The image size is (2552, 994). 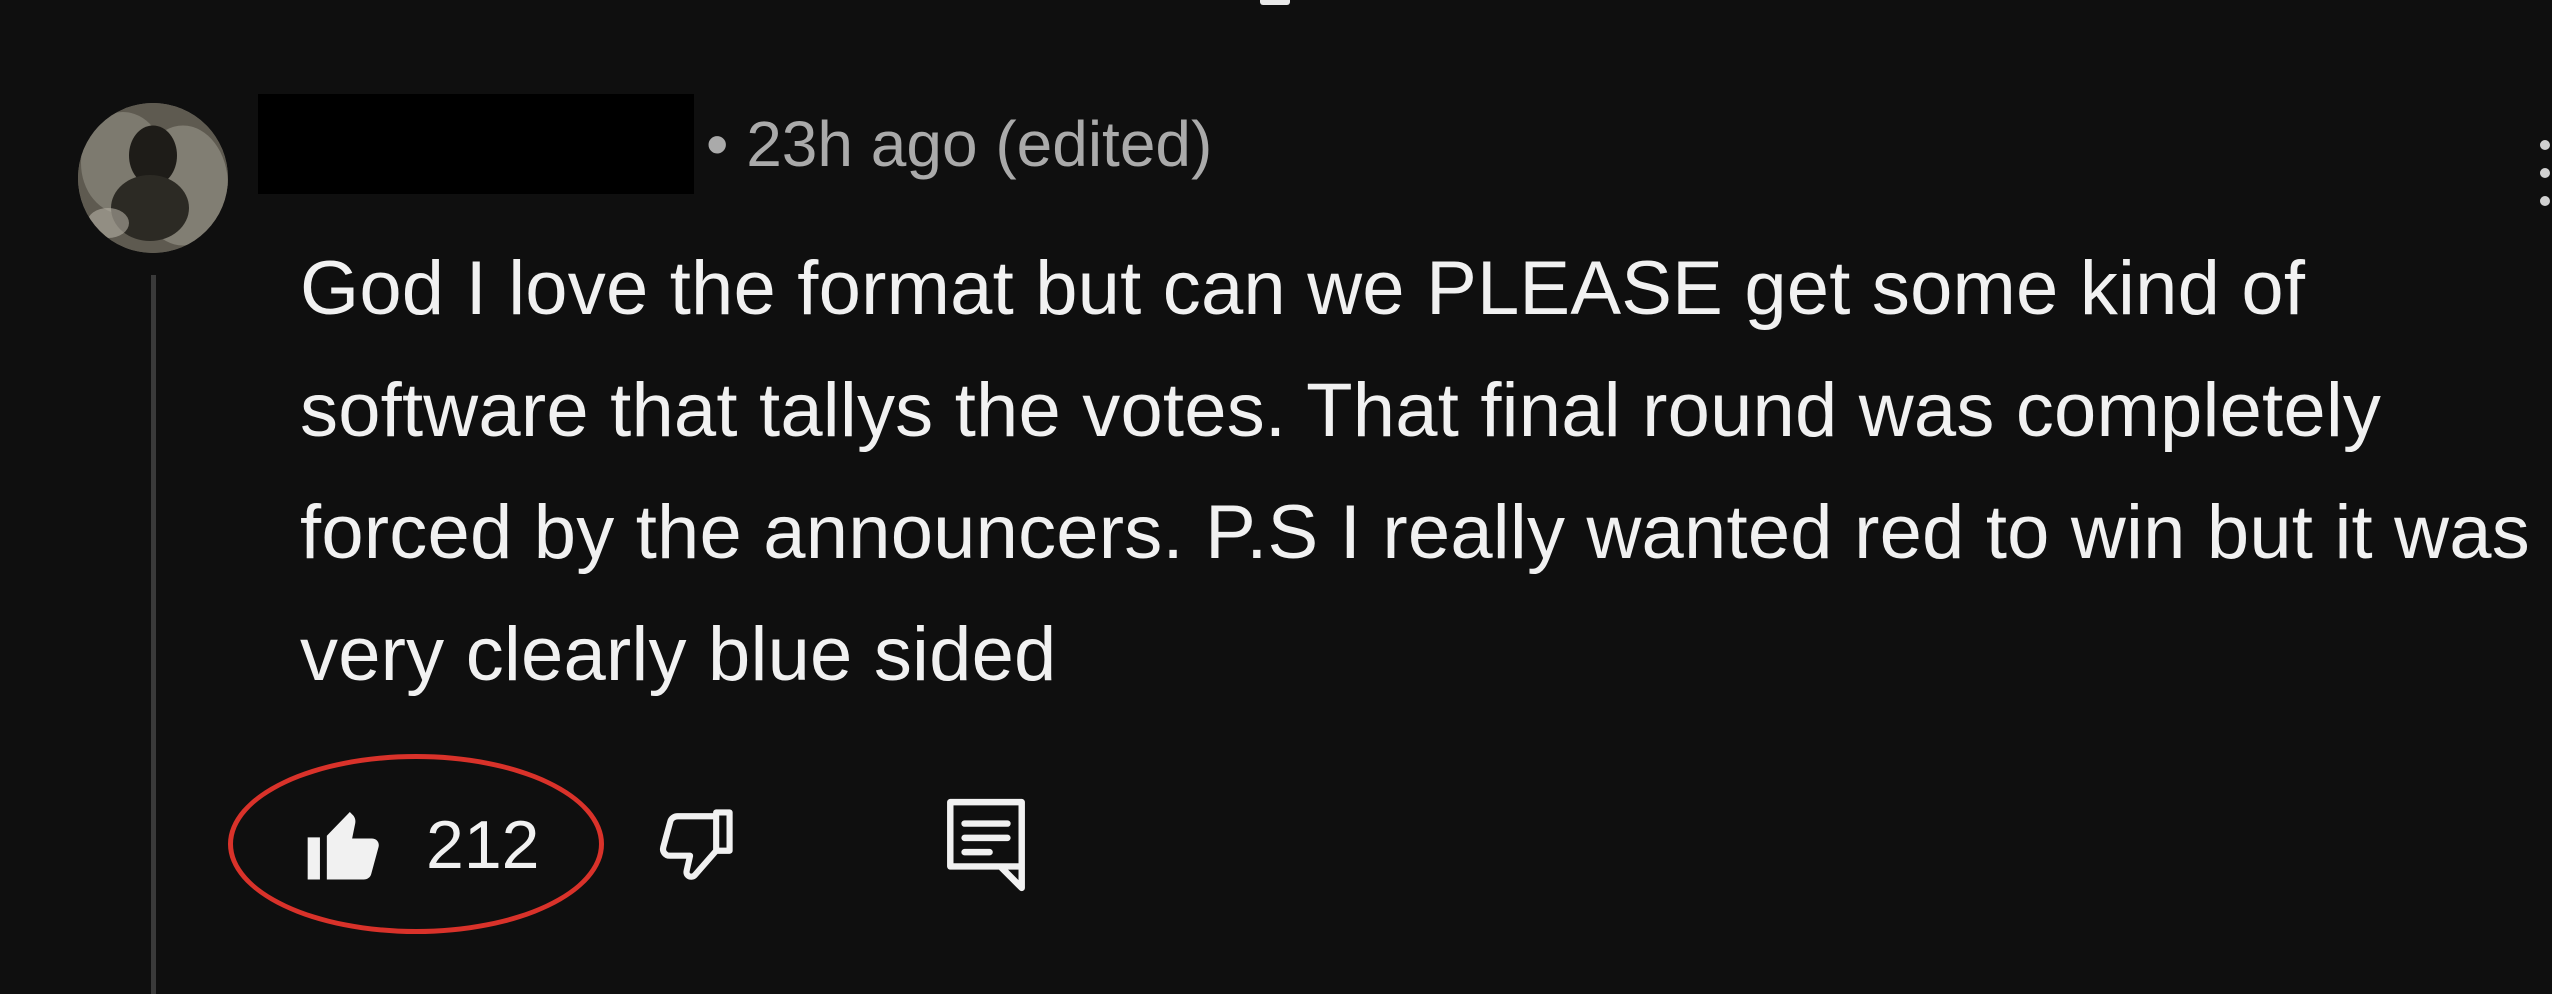 What do you see at coordinates (476, 144) in the screenshot?
I see `author-name-redacted` at bounding box center [476, 144].